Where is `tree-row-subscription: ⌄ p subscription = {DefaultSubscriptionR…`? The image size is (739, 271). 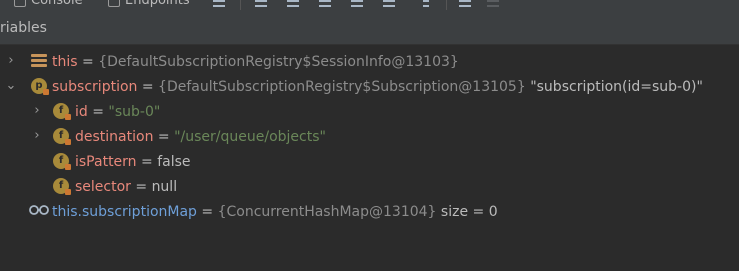
tree-row-subscription: ⌄ p subscription = {DefaultSubscriptionR… is located at coordinates (369, 87).